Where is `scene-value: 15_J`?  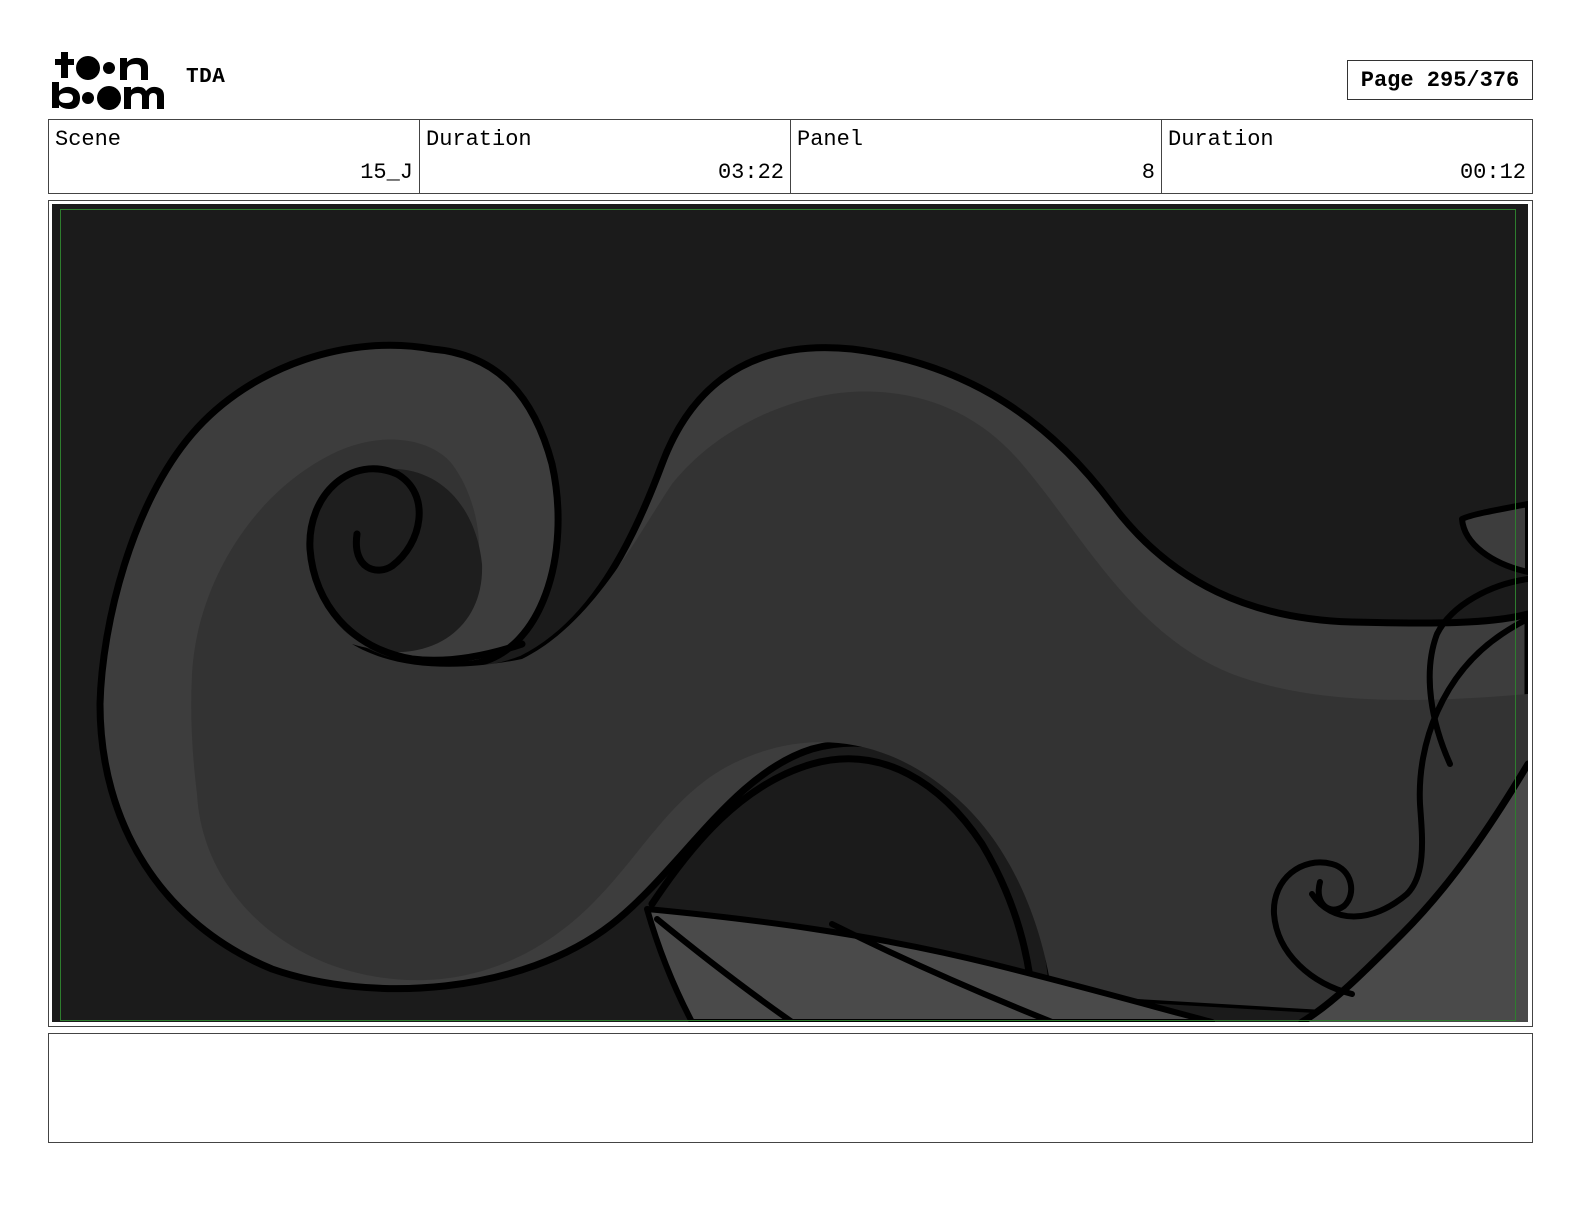 scene-value: 15_J is located at coordinates (386, 172).